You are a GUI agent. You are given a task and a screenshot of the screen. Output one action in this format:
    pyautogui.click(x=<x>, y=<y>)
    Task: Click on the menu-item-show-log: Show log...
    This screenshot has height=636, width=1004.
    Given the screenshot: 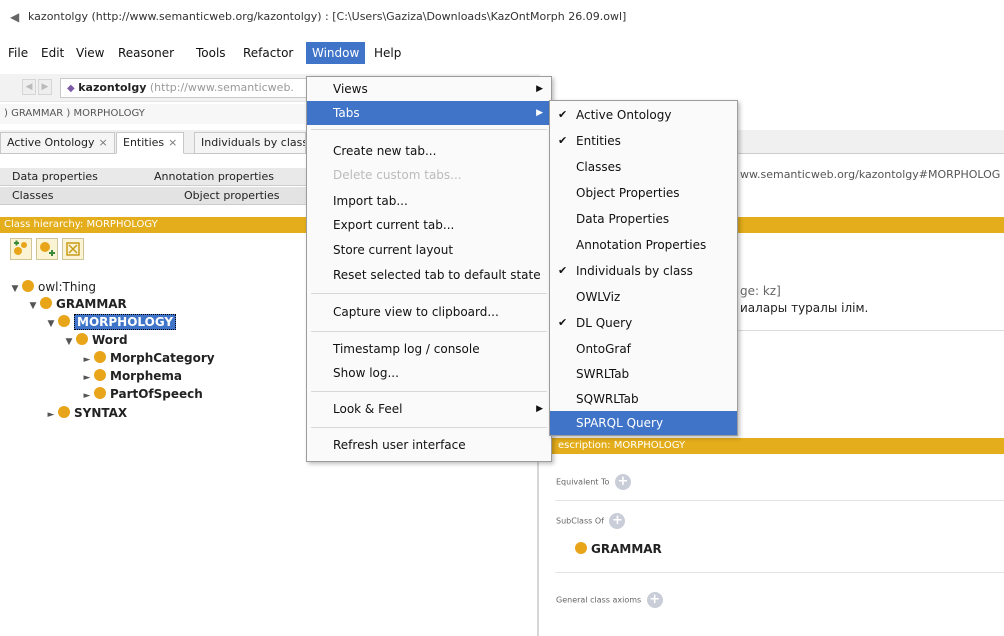 What is the action you would take?
    pyautogui.click(x=429, y=373)
    